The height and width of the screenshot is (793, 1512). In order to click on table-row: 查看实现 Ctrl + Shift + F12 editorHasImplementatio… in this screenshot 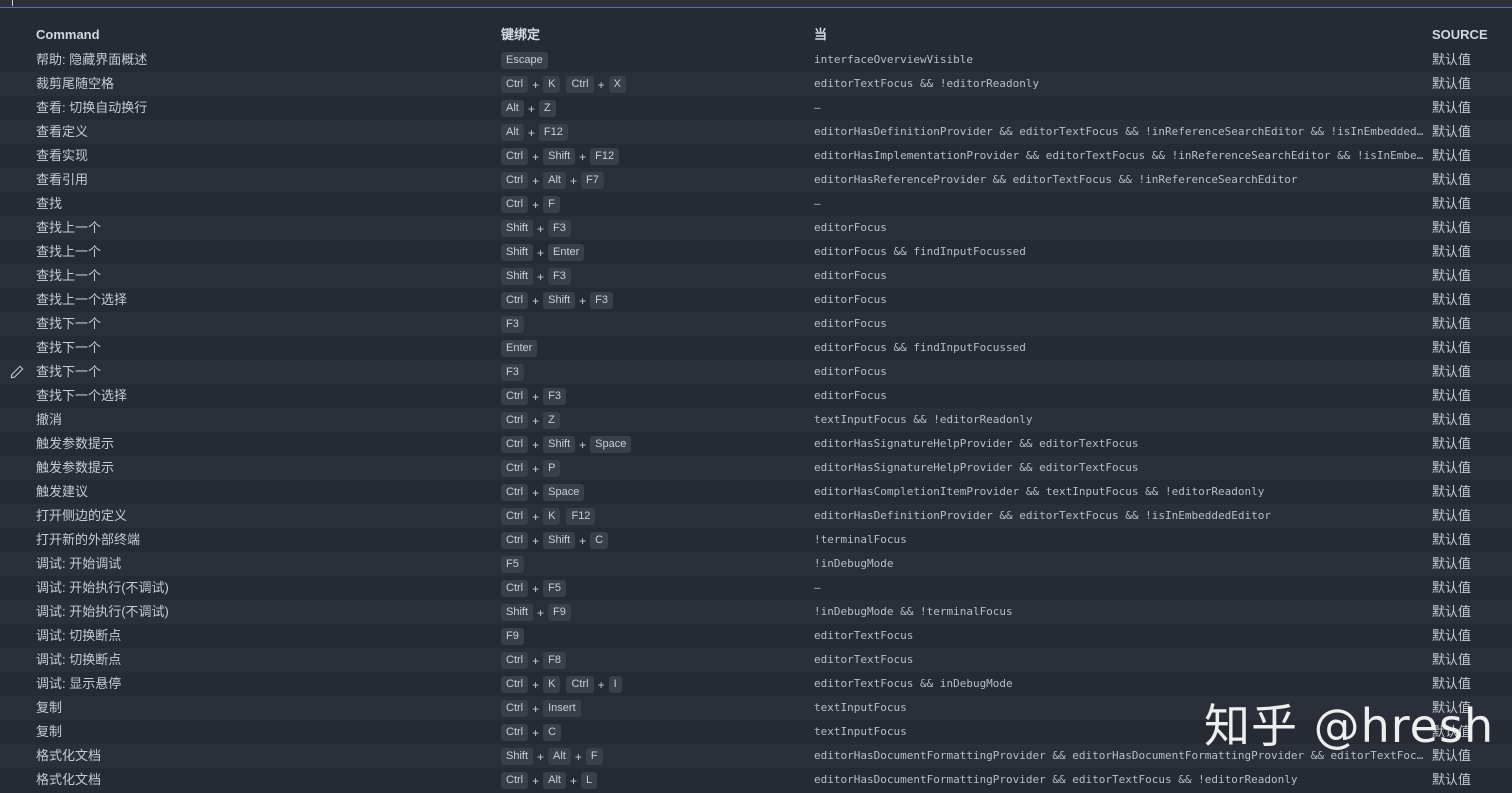, I will do `click(756, 156)`.